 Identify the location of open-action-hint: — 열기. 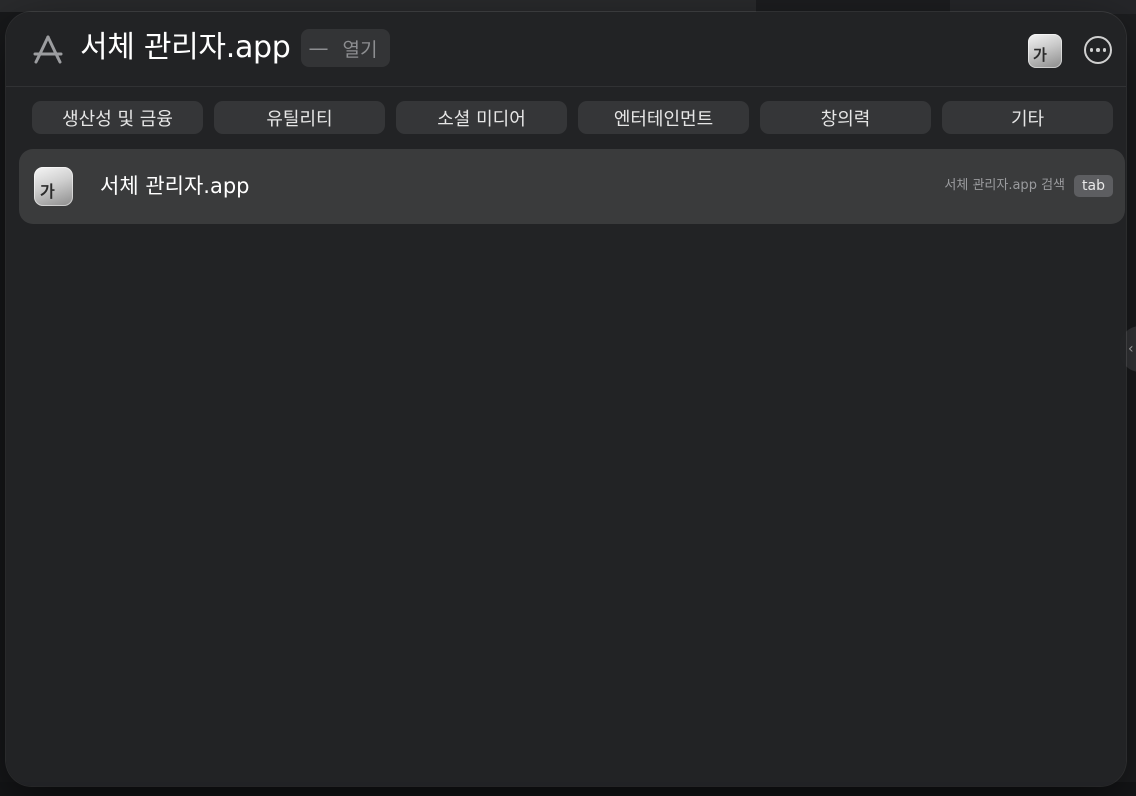
(345, 48).